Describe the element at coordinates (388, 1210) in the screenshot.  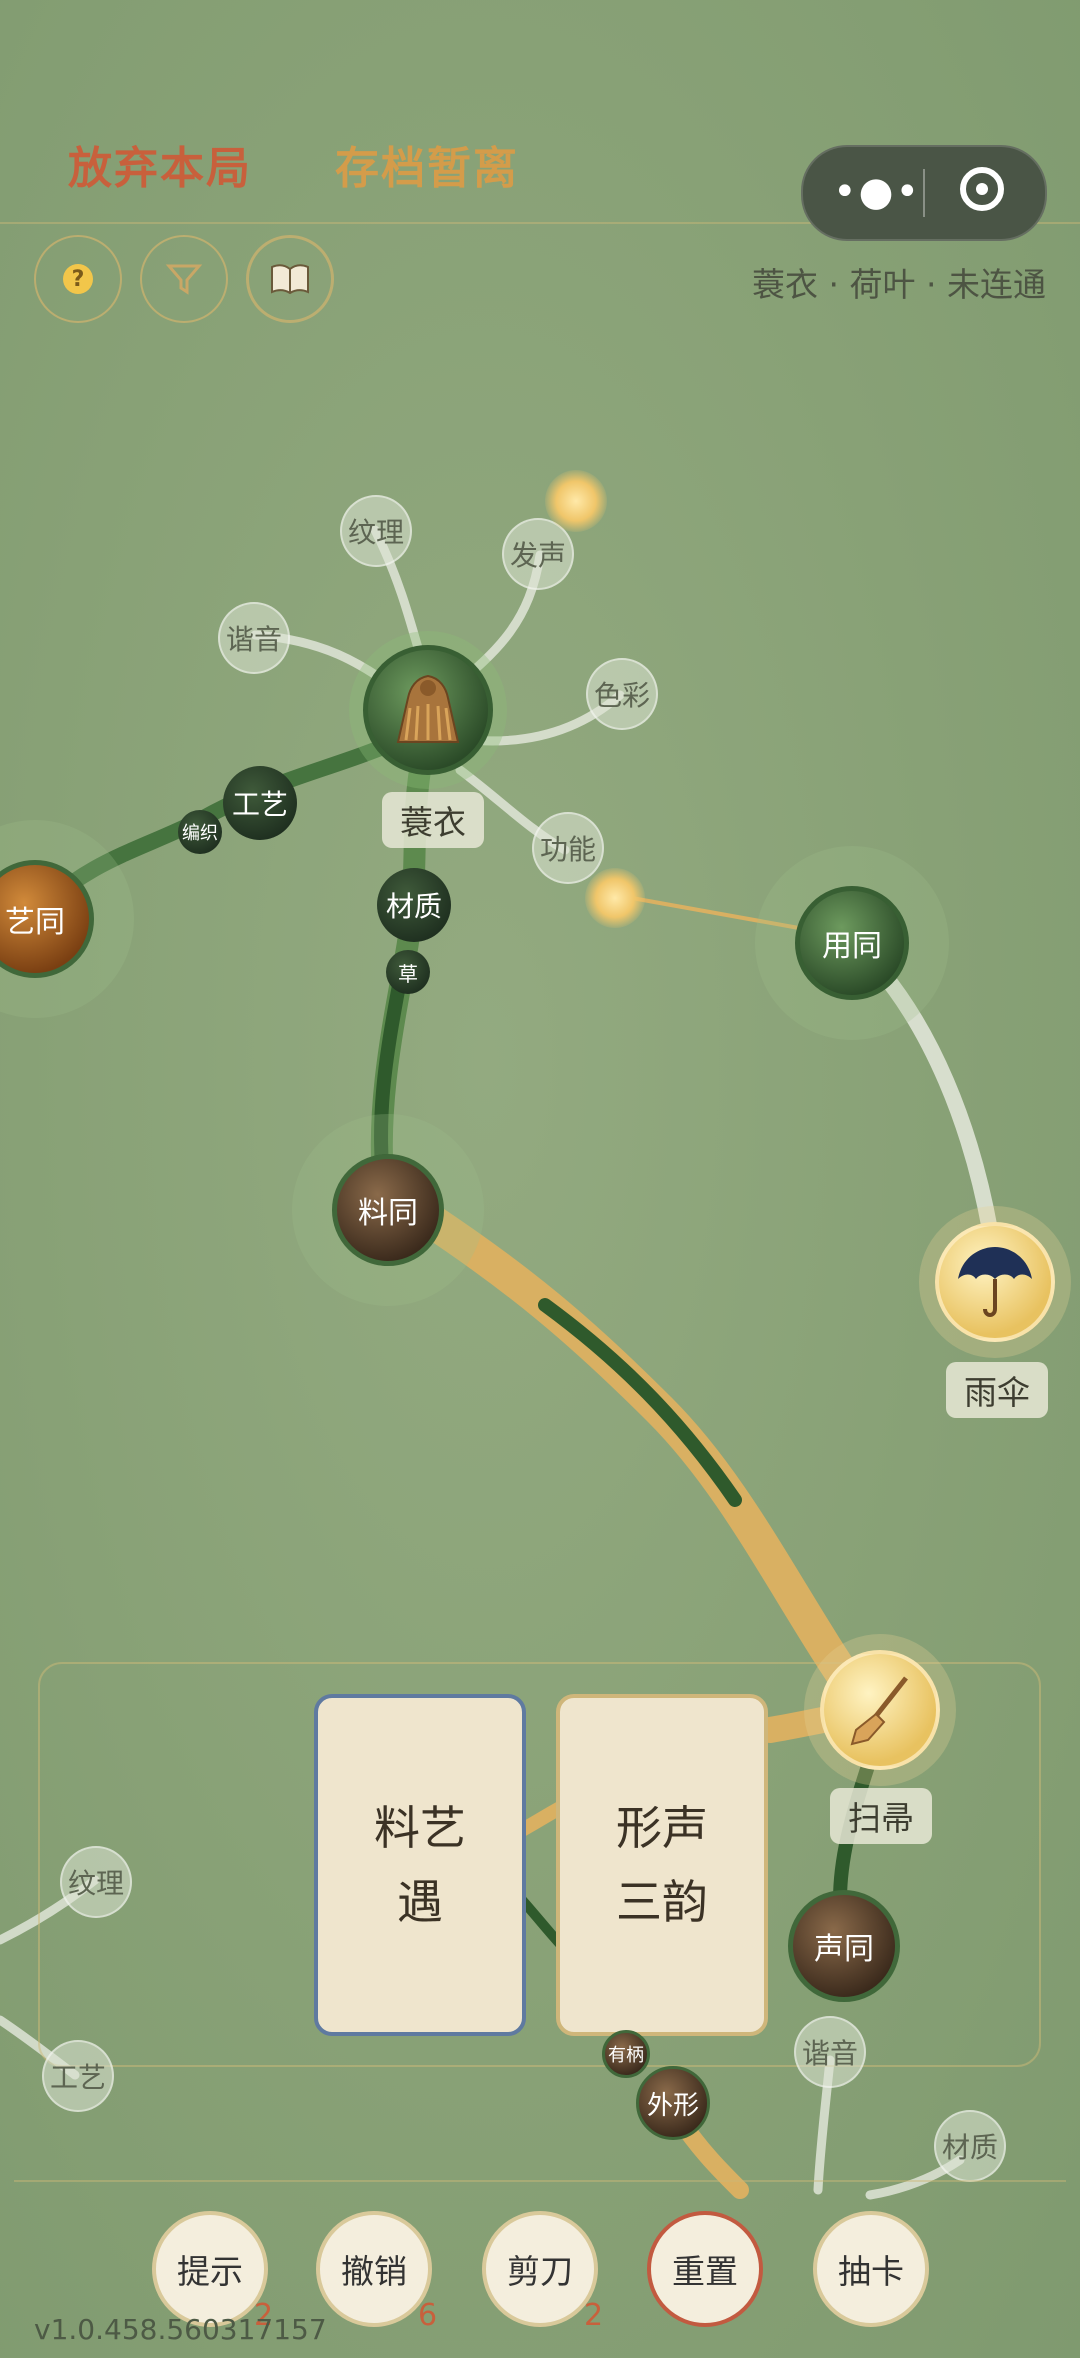
I see `link-node-material-same: 料同` at that location.